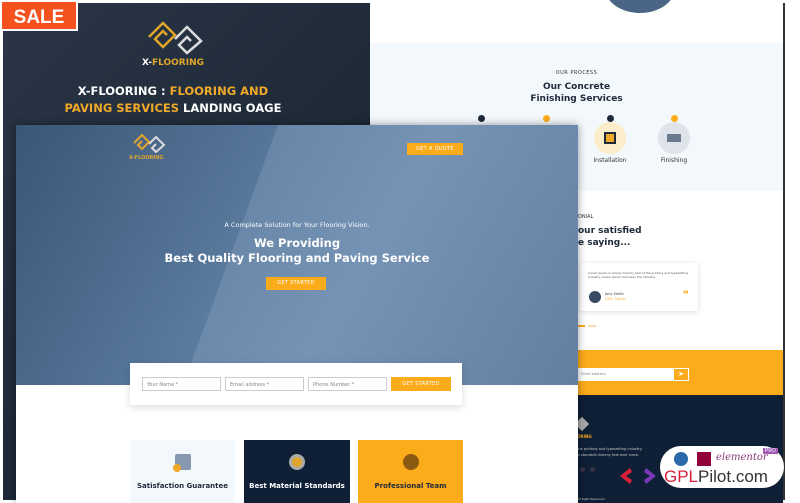 The height and width of the screenshot is (503, 800). Describe the element at coordinates (674, 160) in the screenshot. I see `step-label: Finishing` at that location.